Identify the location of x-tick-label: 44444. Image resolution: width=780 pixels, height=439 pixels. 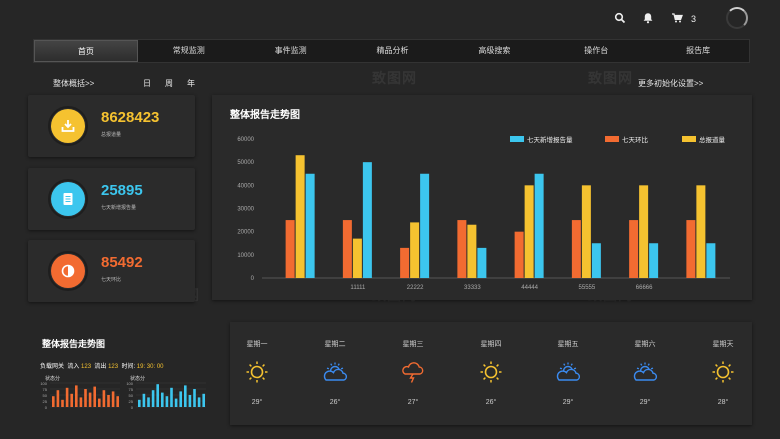
(529, 288).